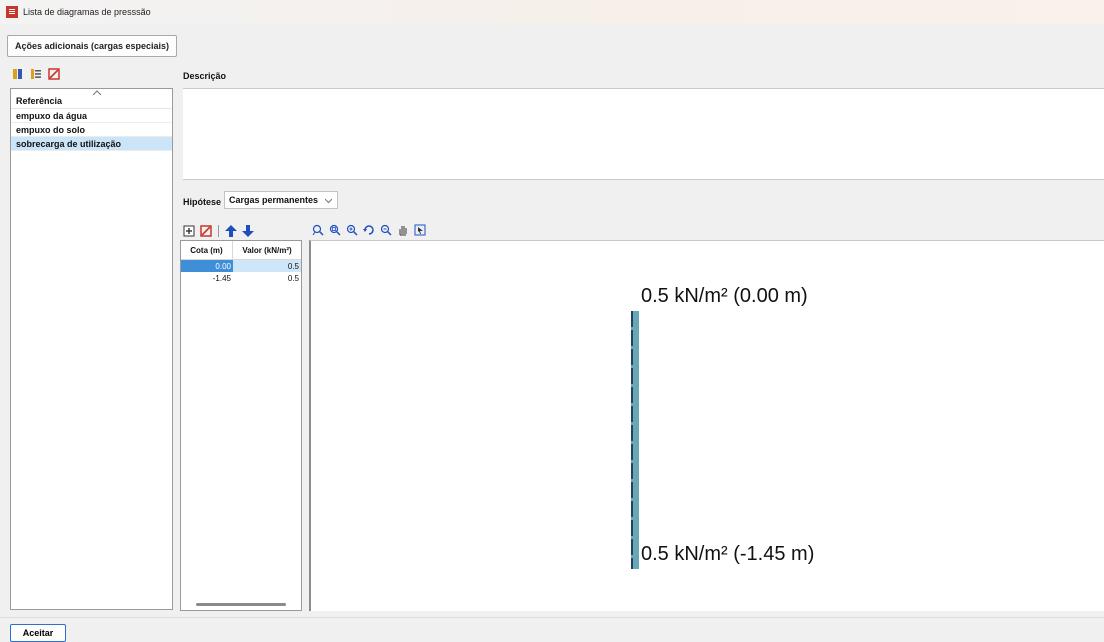 The height and width of the screenshot is (642, 1104). I want to click on column-header-valor: Valor (kN/m²), so click(267, 250).